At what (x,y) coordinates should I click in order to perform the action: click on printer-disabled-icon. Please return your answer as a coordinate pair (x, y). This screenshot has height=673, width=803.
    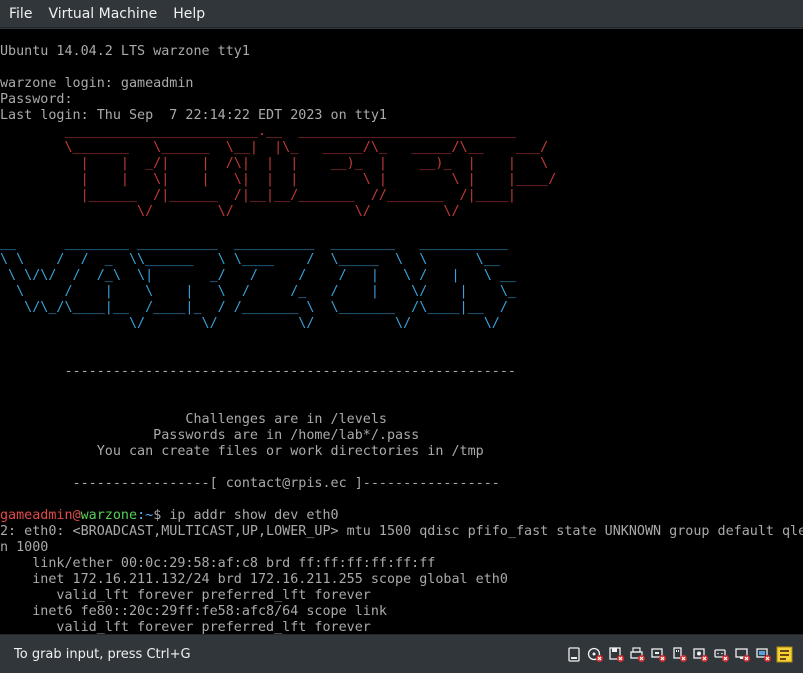
    Looking at the image, I should click on (637, 654).